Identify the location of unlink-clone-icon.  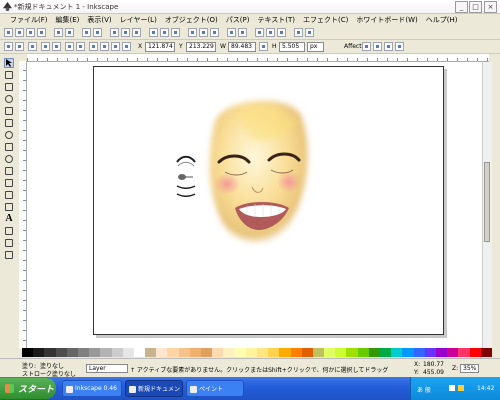
(214, 32).